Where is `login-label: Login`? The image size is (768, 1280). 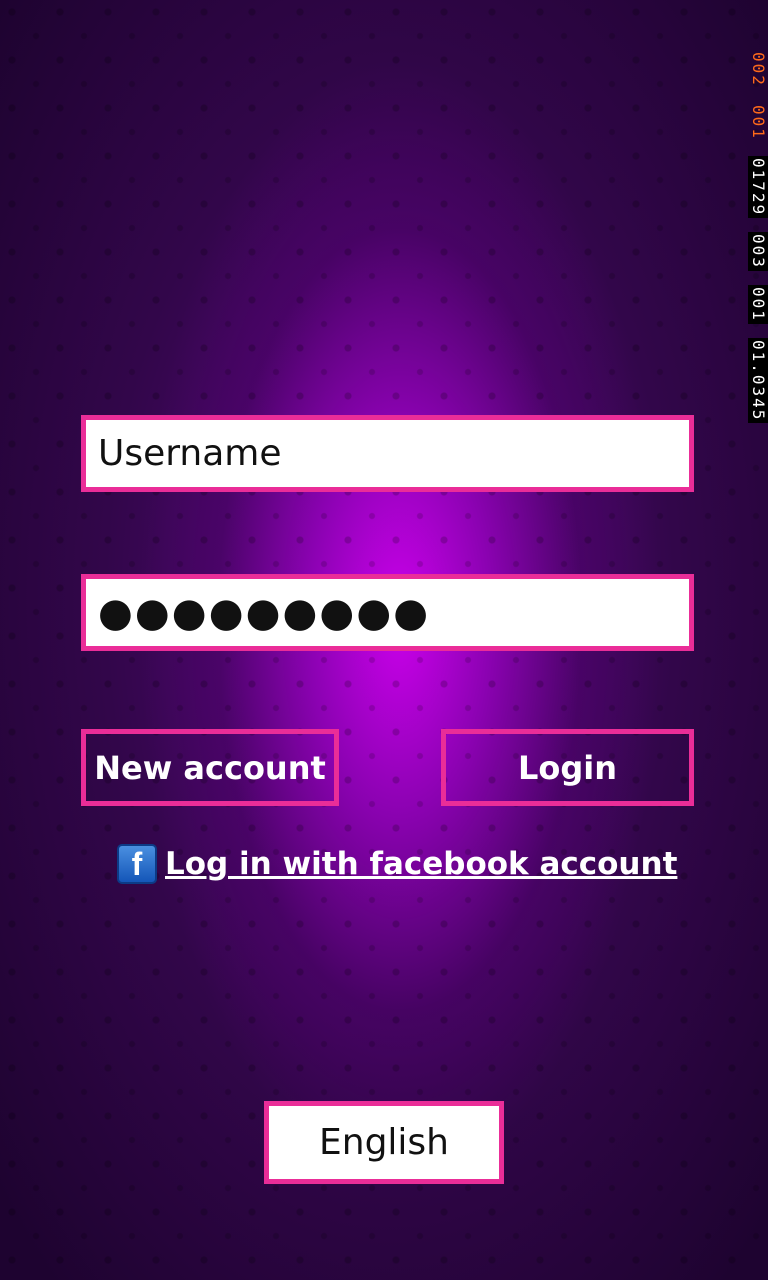
login-label: Login is located at coordinates (567, 767).